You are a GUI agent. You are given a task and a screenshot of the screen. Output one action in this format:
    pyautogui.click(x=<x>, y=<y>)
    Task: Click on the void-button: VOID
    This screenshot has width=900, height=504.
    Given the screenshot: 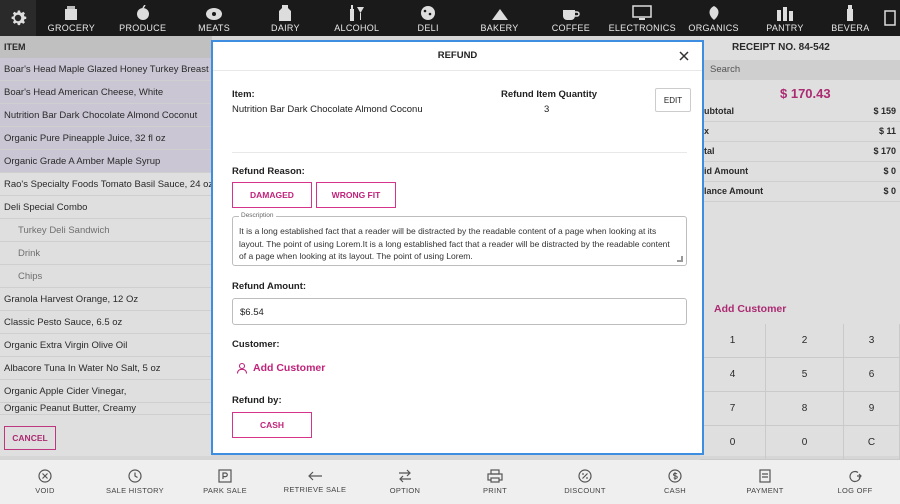 What is the action you would take?
    pyautogui.click(x=45, y=482)
    